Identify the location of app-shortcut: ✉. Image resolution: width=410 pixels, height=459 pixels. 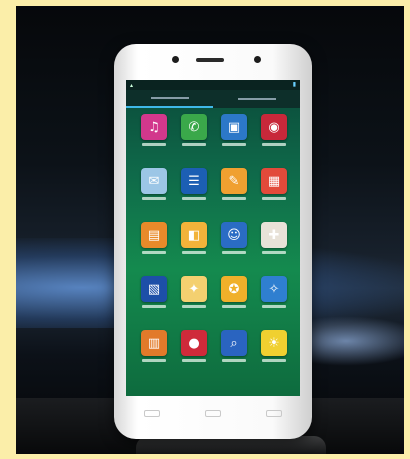
(154, 195).